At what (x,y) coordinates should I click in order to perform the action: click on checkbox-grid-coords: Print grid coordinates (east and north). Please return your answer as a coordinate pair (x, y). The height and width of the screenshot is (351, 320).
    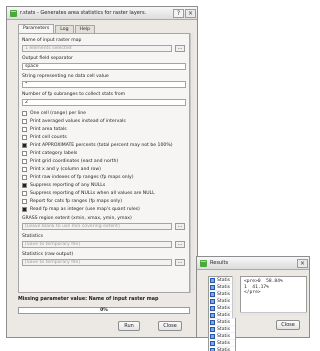
    Looking at the image, I should click on (70, 161).